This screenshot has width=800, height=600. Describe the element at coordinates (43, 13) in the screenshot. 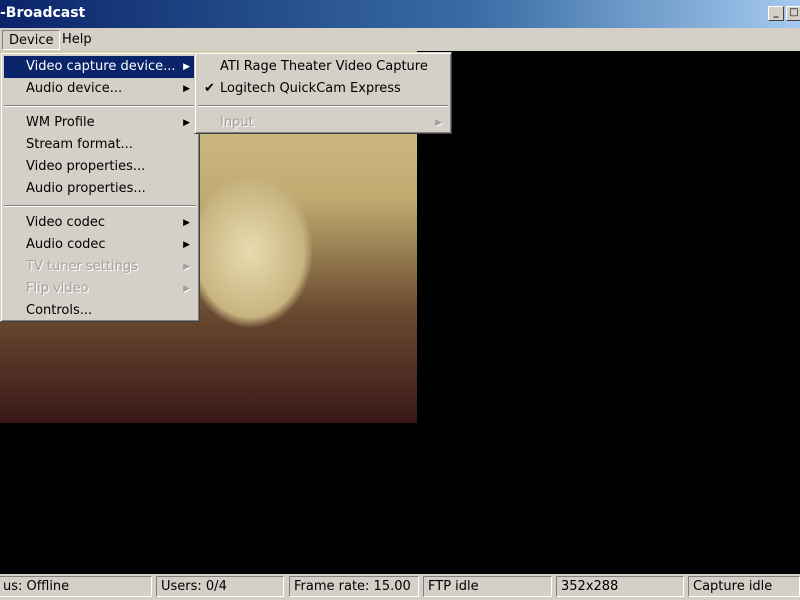

I see `window-title: -Broadcast` at that location.